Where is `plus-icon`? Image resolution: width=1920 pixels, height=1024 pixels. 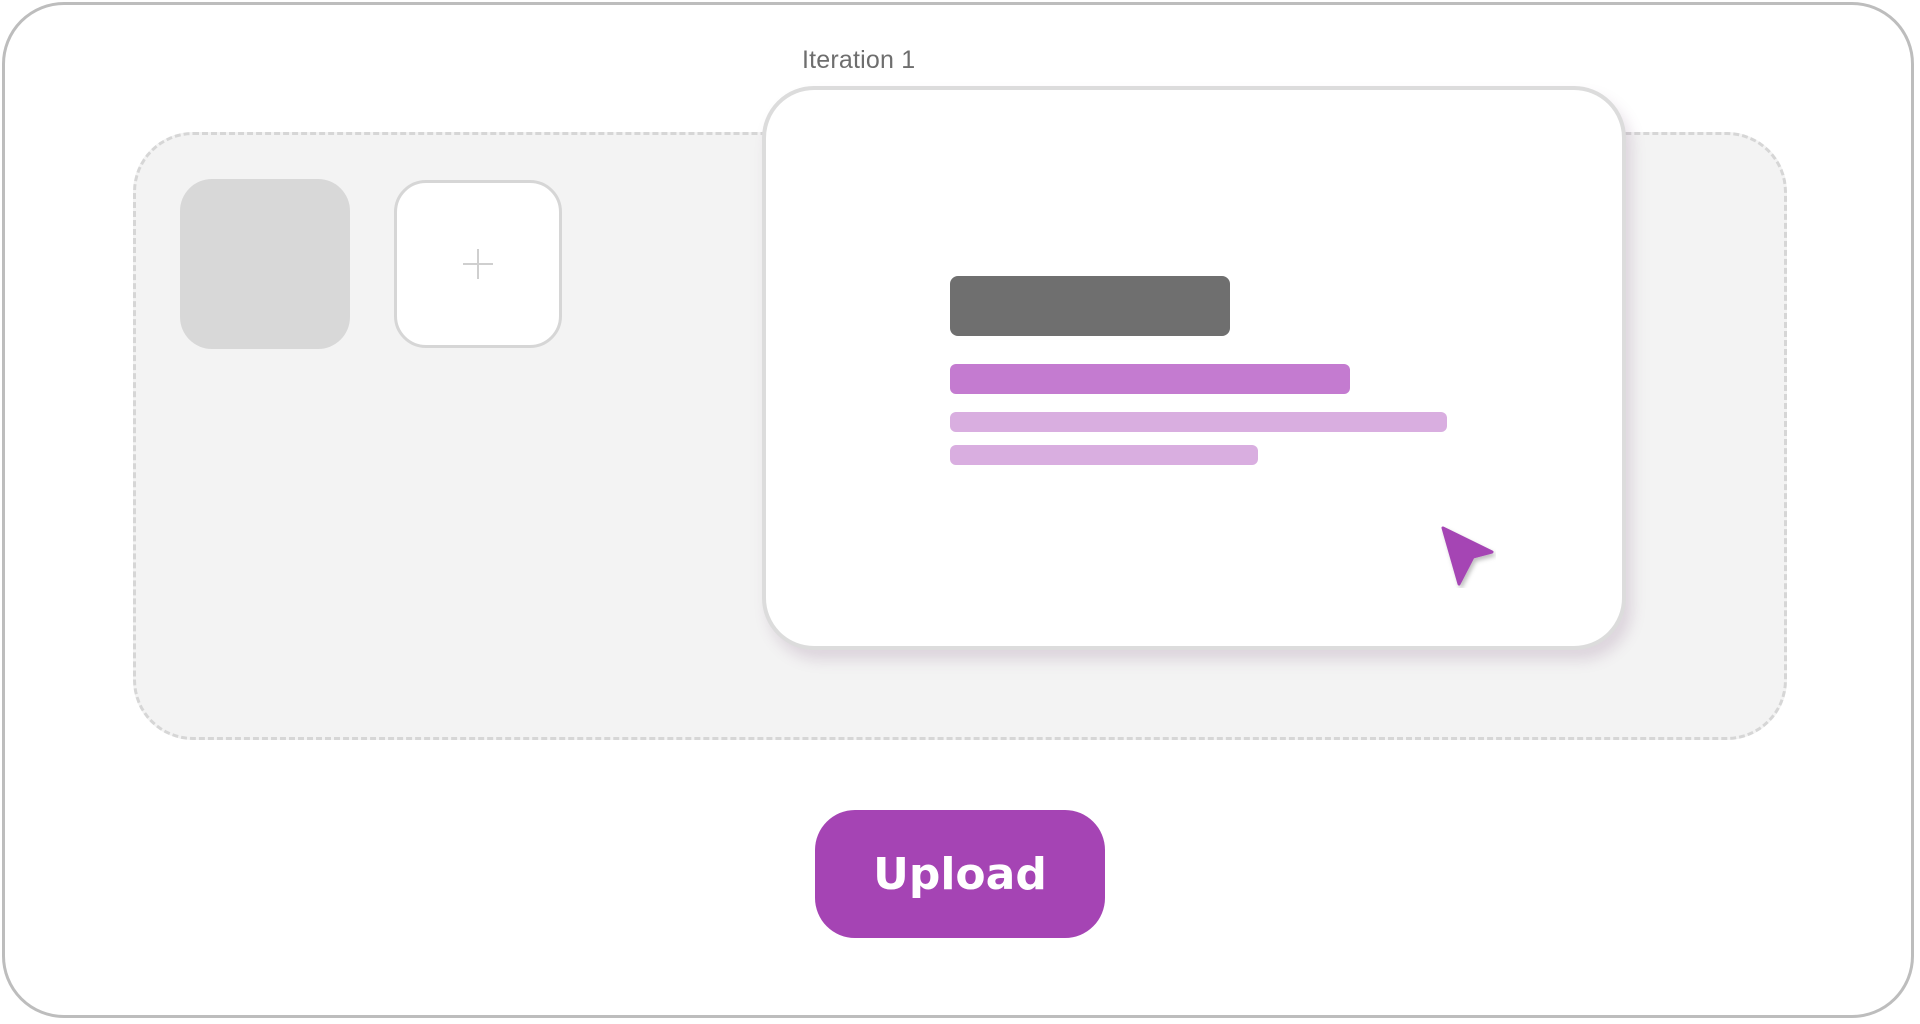 plus-icon is located at coordinates (478, 264).